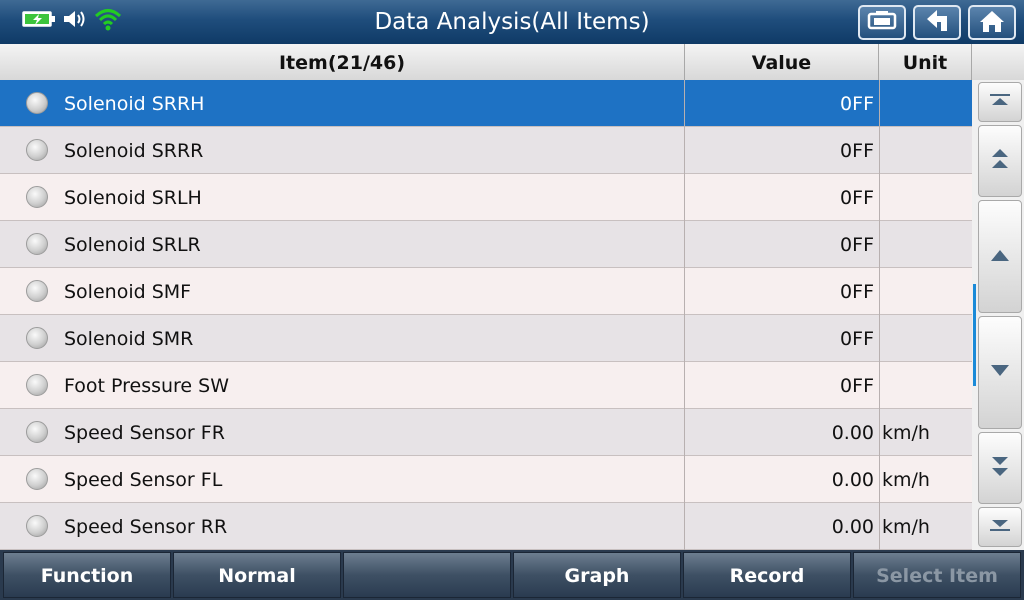 This screenshot has height=600, width=1024. I want to click on line-down-icon, so click(1000, 373).